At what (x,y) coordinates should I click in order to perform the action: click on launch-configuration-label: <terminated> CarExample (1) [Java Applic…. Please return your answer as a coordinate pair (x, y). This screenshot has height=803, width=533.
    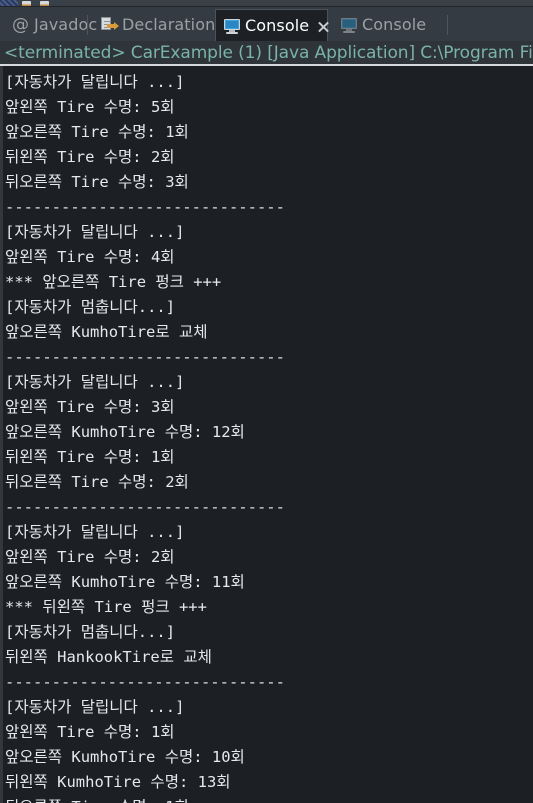
    Looking at the image, I should click on (268, 52).